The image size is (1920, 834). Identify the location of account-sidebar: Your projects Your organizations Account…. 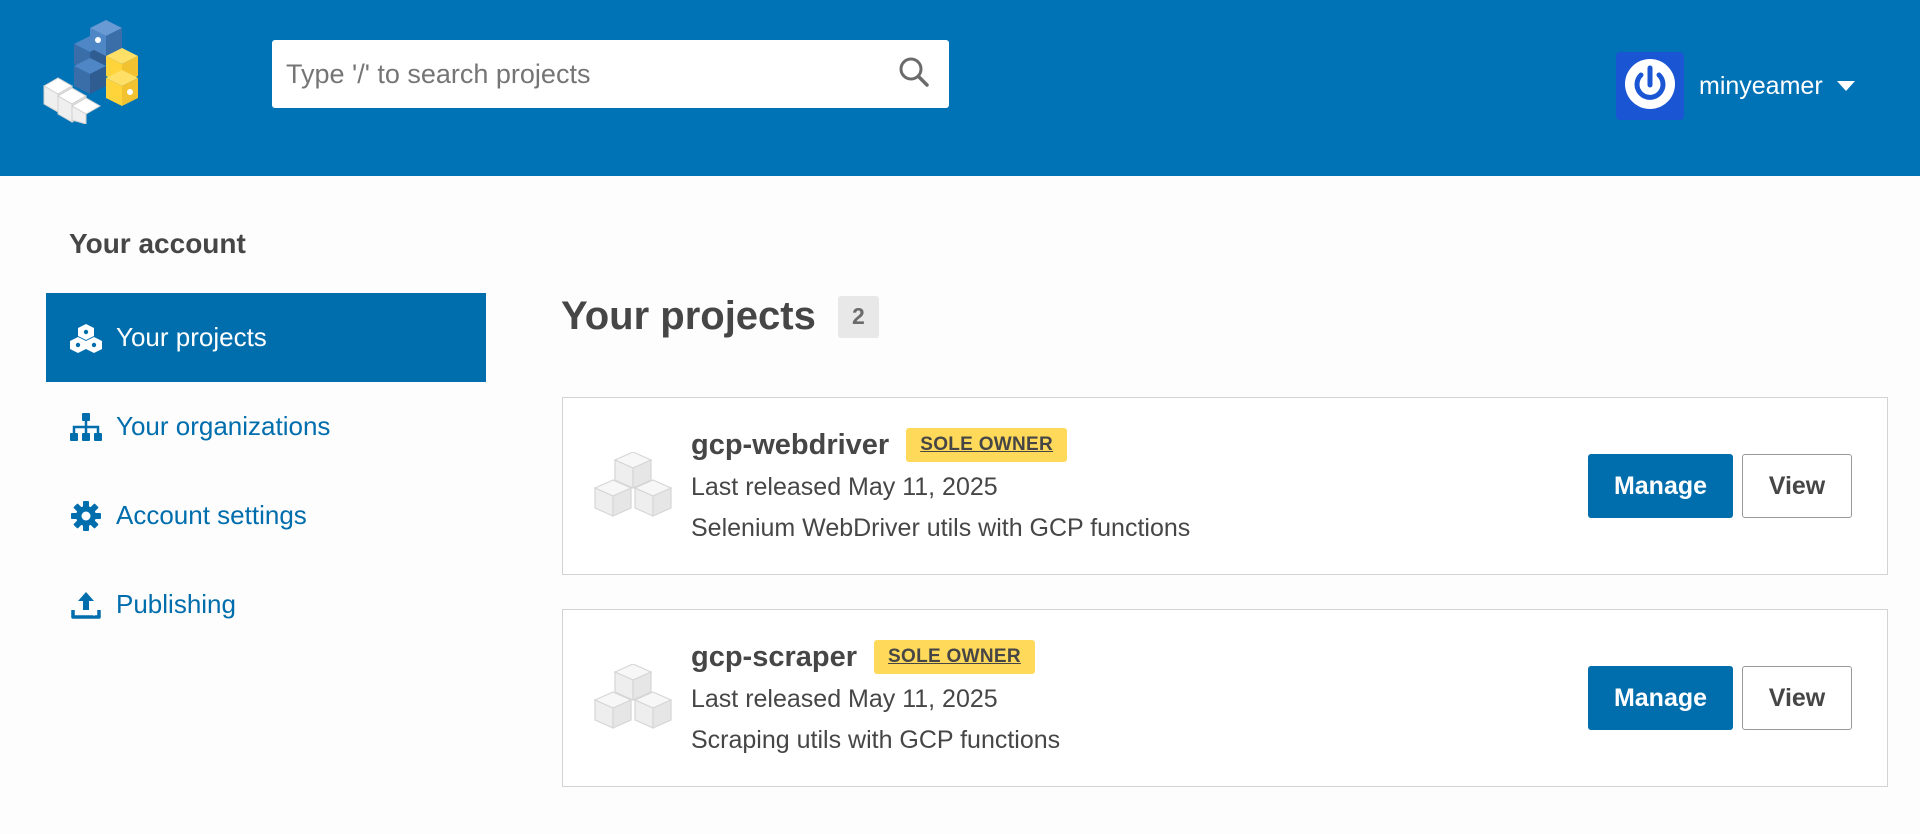
(266, 471).